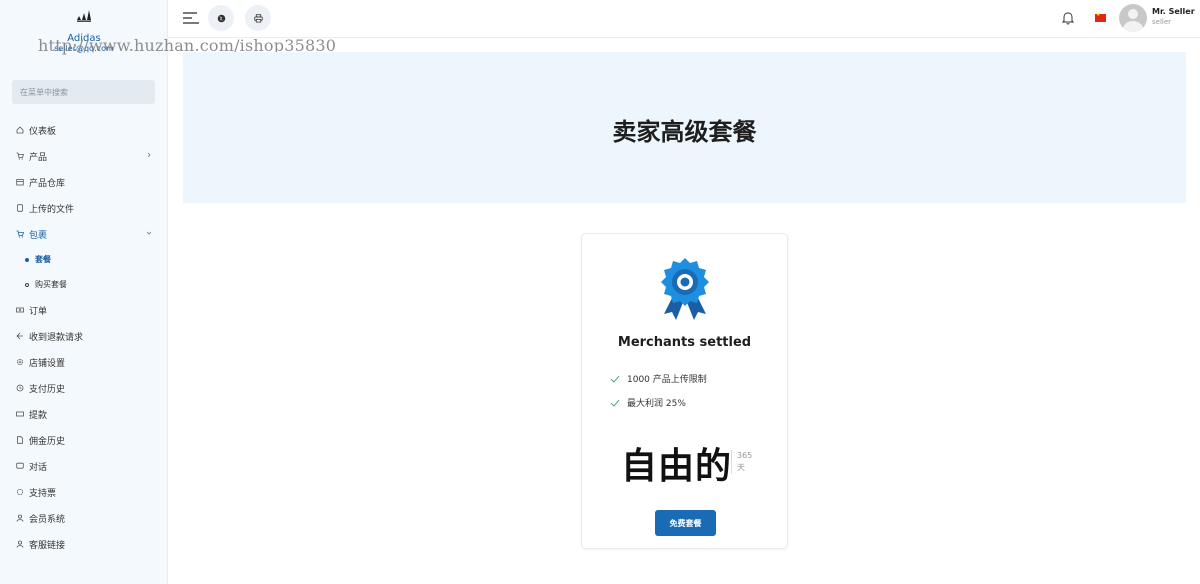  Describe the element at coordinates (684, 19) in the screenshot. I see `topbar: Mr. Seller seller` at that location.